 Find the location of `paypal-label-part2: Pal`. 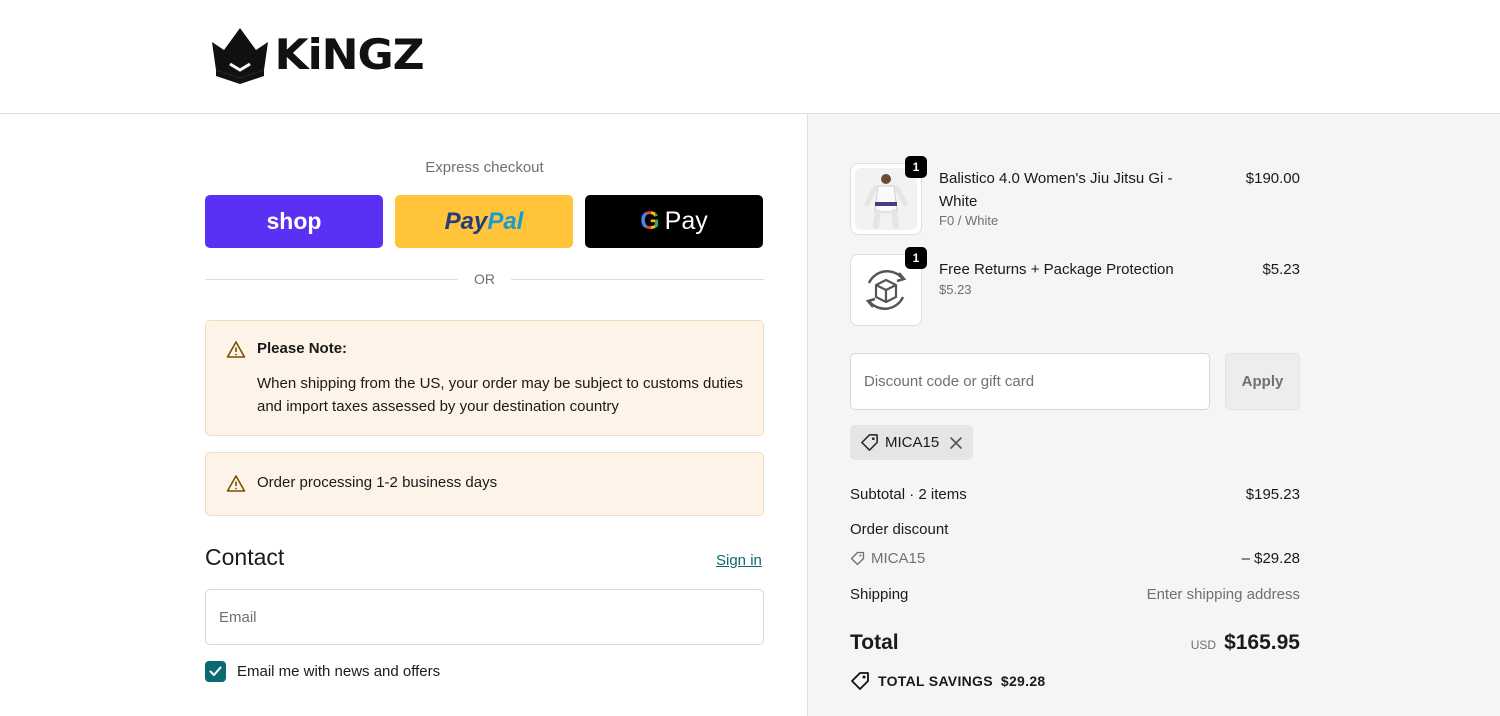

paypal-label-part2: Pal is located at coordinates (505, 221).